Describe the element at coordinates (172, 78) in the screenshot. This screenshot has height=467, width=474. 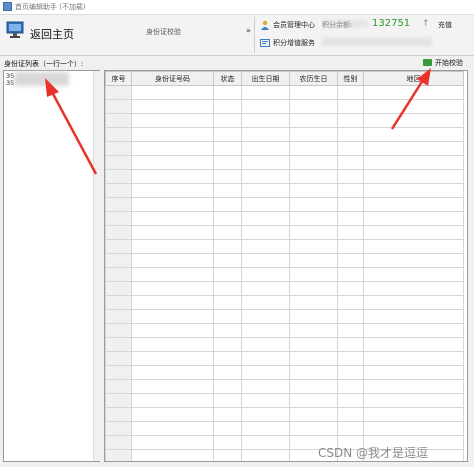
I see `column-header-id-number: 身份证号码` at that location.